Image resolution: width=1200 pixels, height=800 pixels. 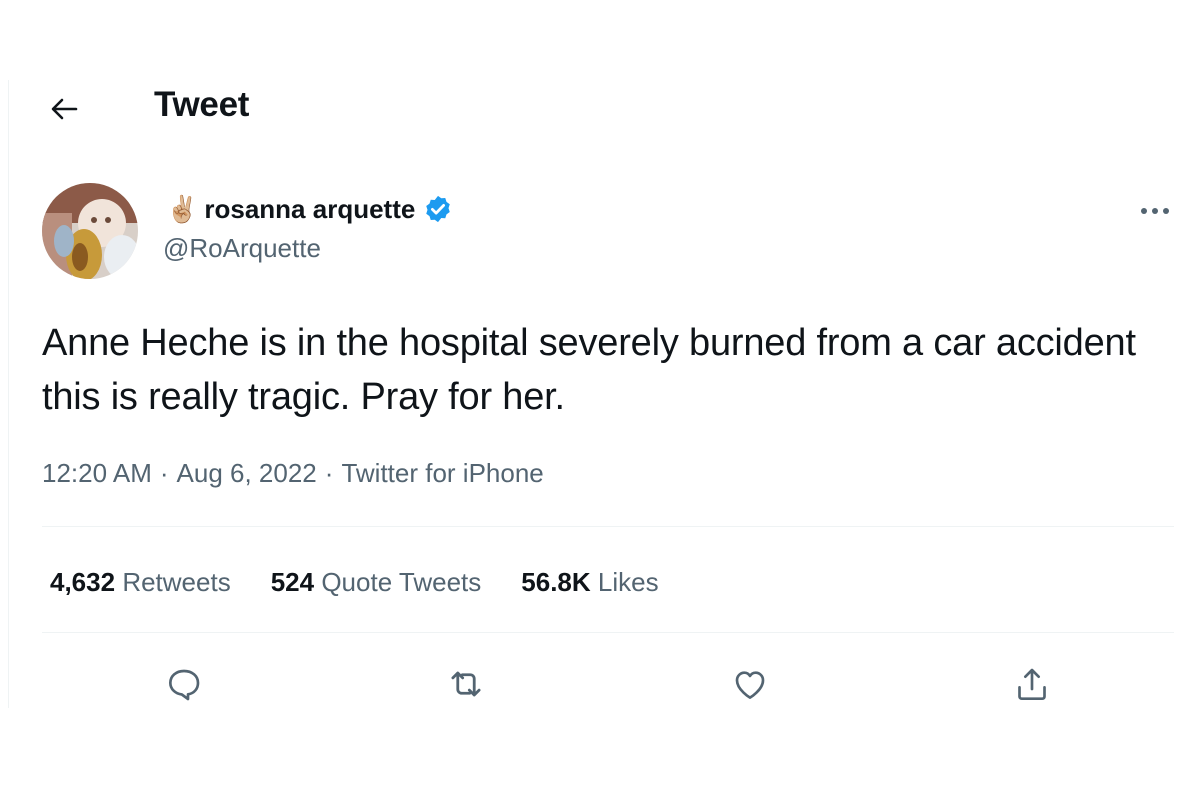 I want to click on retweet-icon, so click(x=466, y=684).